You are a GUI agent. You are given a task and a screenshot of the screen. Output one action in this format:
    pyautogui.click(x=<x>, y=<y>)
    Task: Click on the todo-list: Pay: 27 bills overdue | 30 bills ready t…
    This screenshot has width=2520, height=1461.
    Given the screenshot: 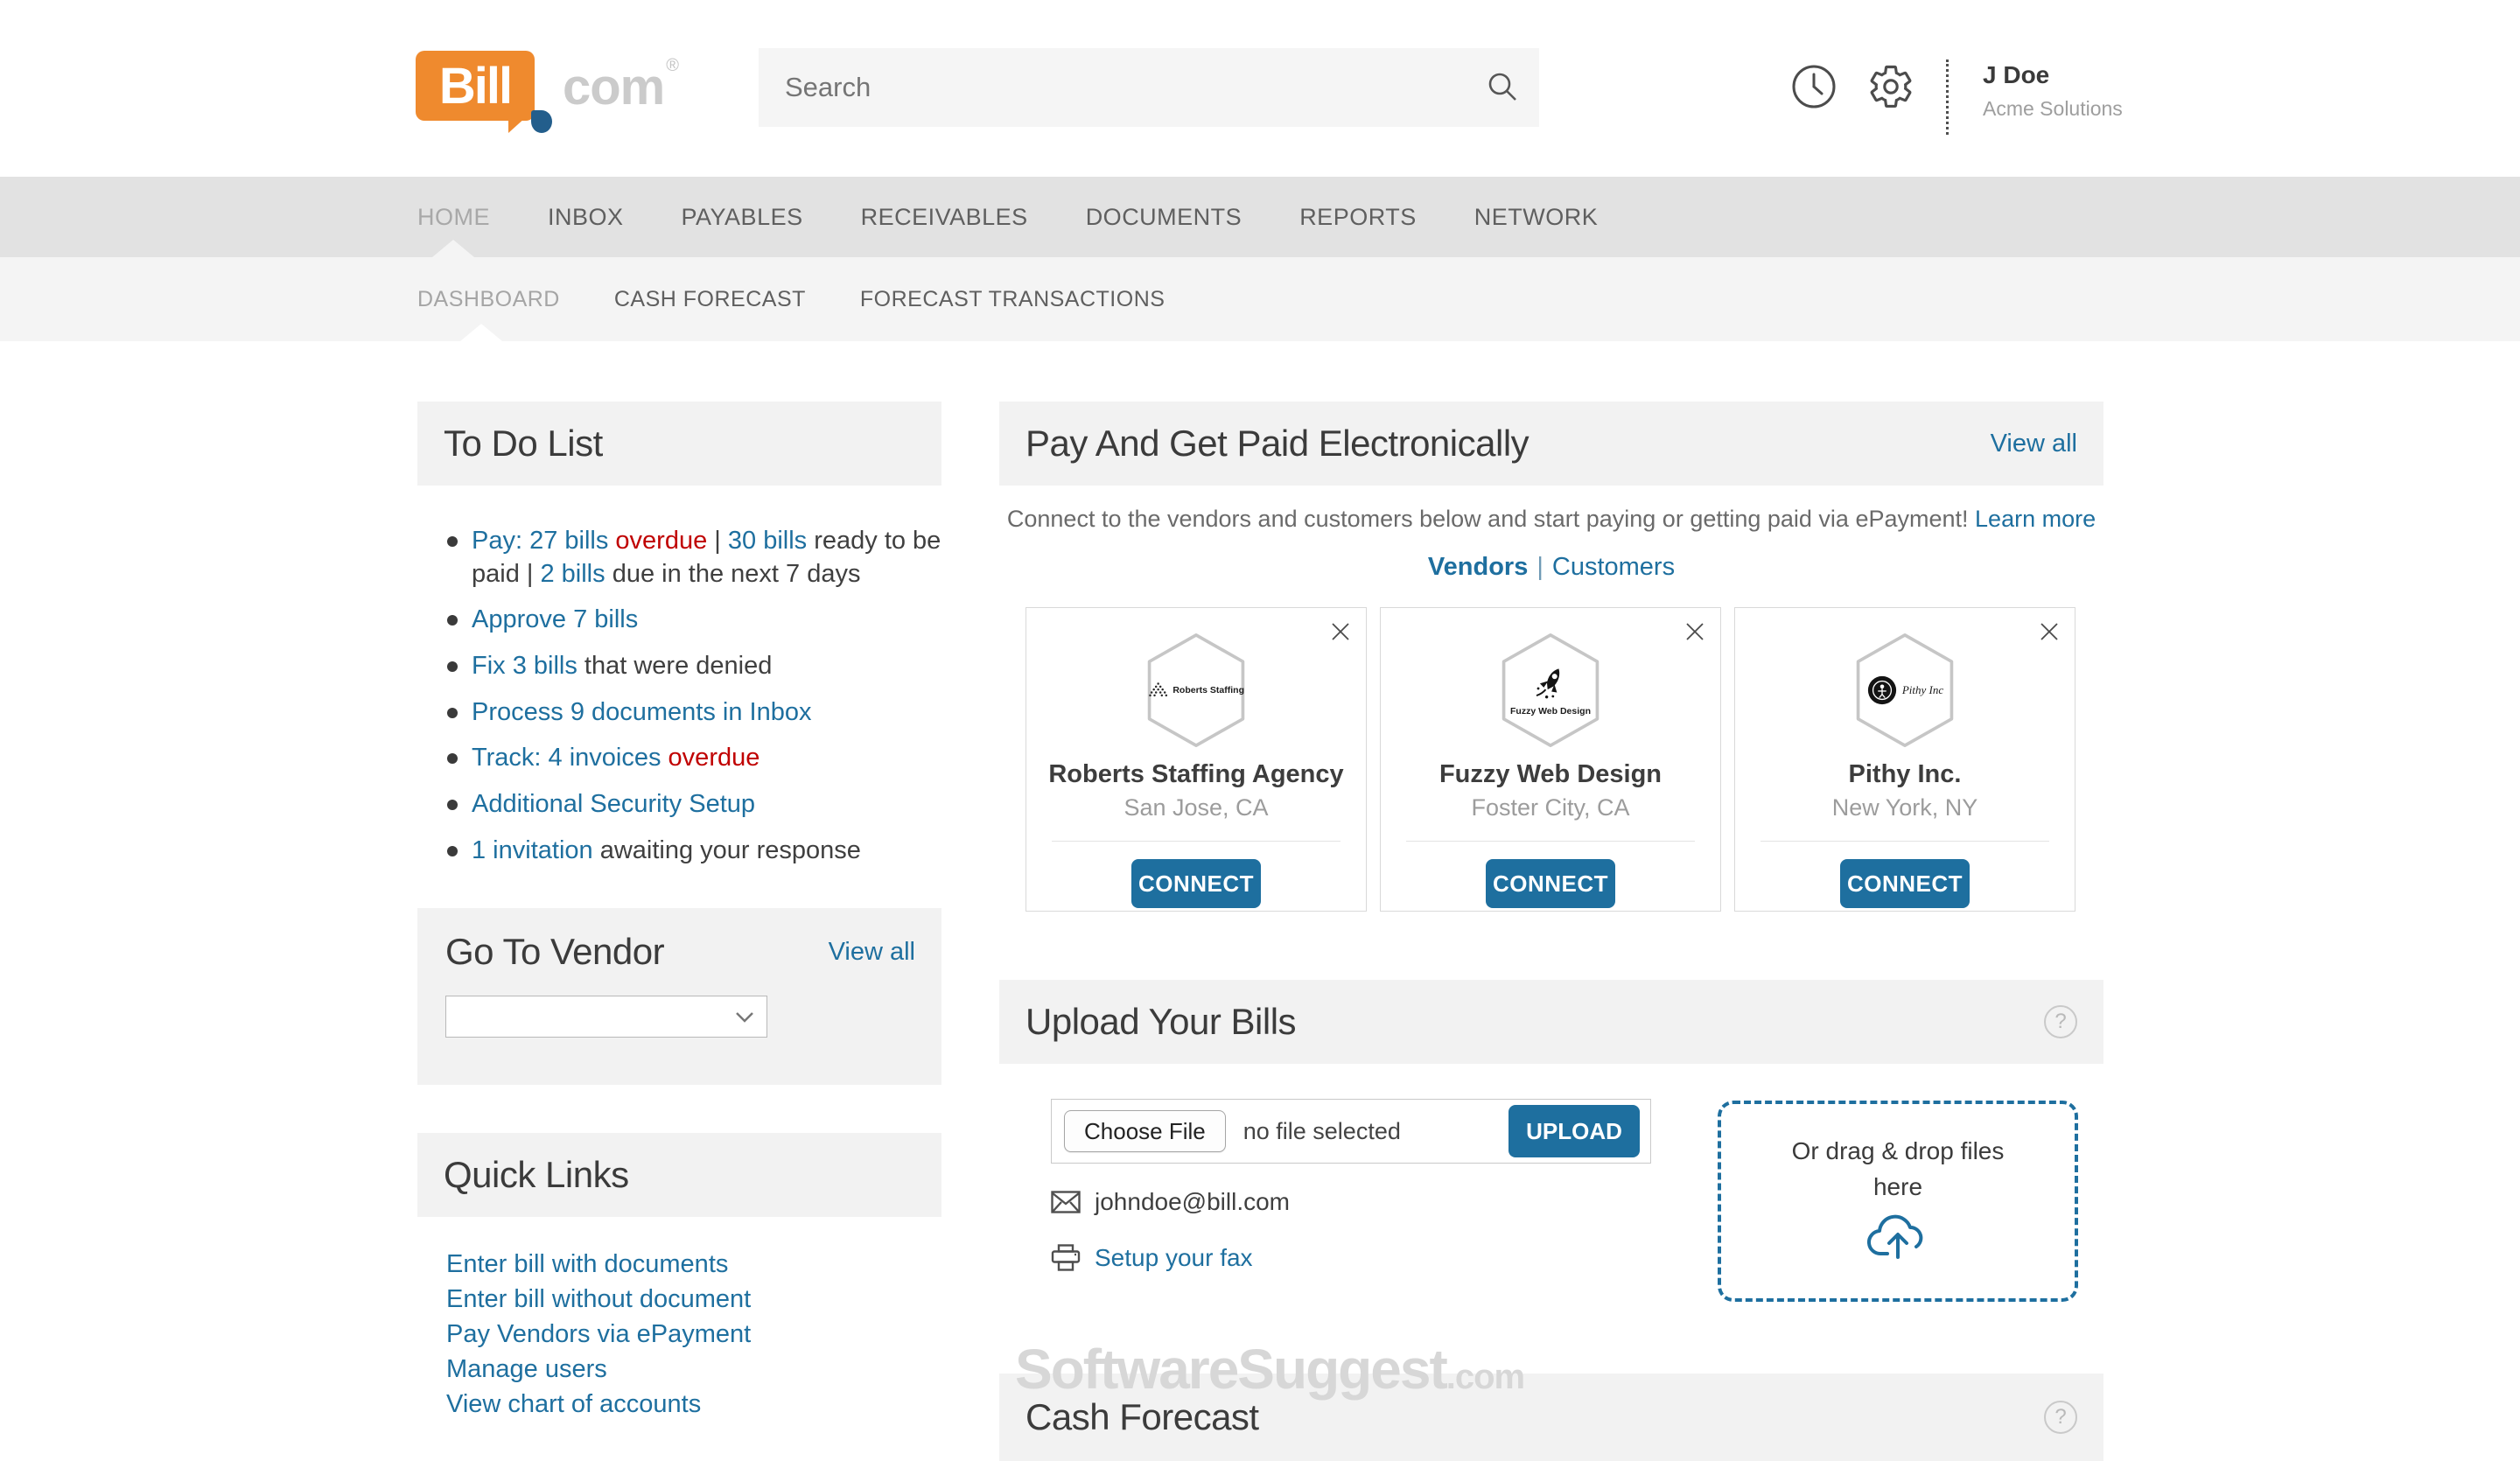 What is the action you would take?
    pyautogui.click(x=679, y=703)
    